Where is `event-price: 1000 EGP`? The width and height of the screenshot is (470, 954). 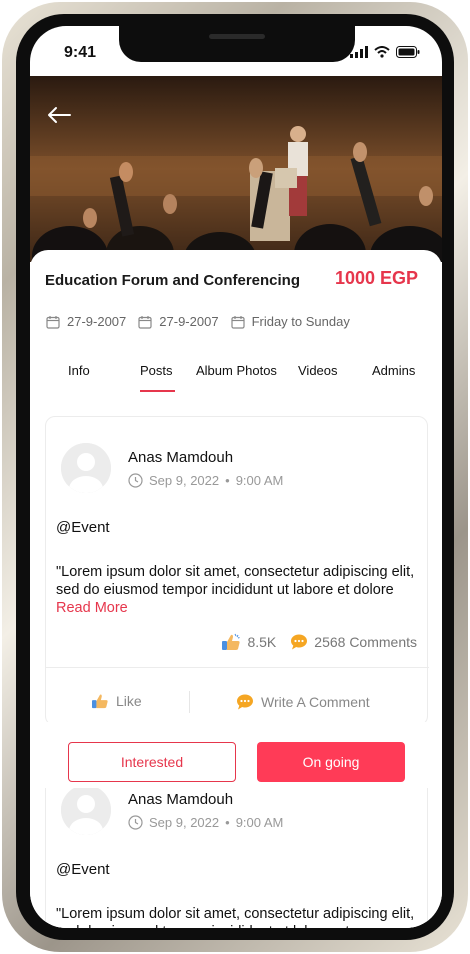 event-price: 1000 EGP is located at coordinates (376, 278).